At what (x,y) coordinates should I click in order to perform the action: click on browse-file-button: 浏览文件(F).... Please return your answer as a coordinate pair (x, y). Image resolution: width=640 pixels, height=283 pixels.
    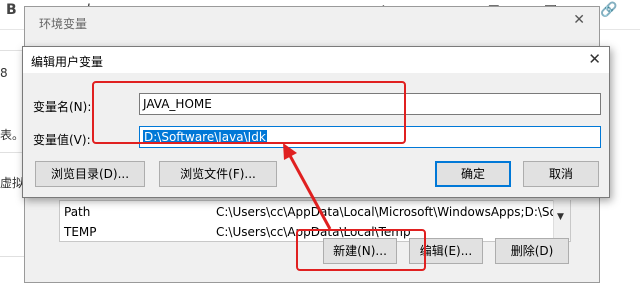
    Looking at the image, I should click on (218, 174).